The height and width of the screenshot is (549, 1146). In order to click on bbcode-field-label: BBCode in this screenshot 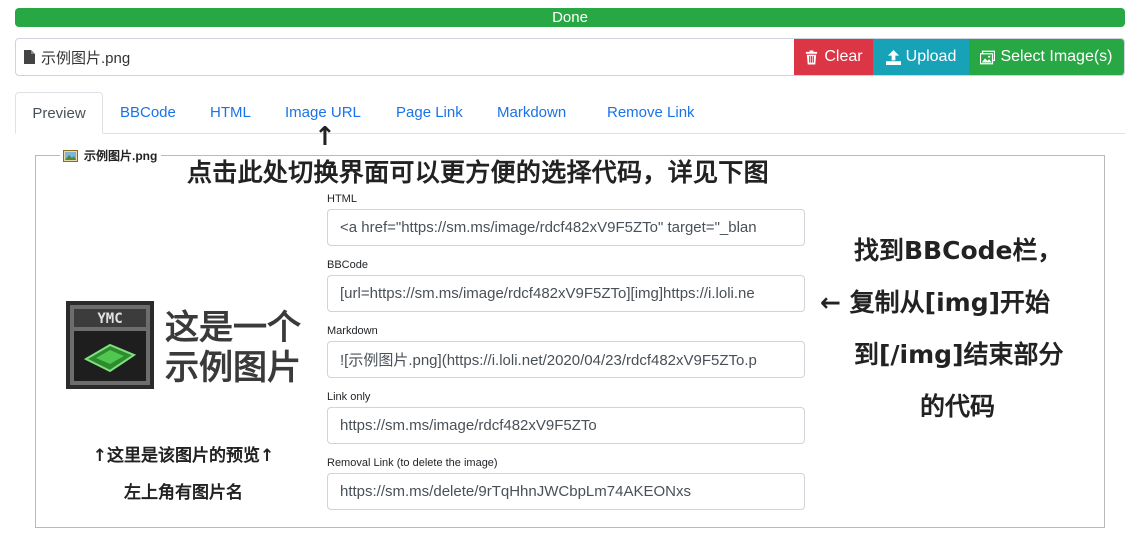, I will do `click(347, 265)`.